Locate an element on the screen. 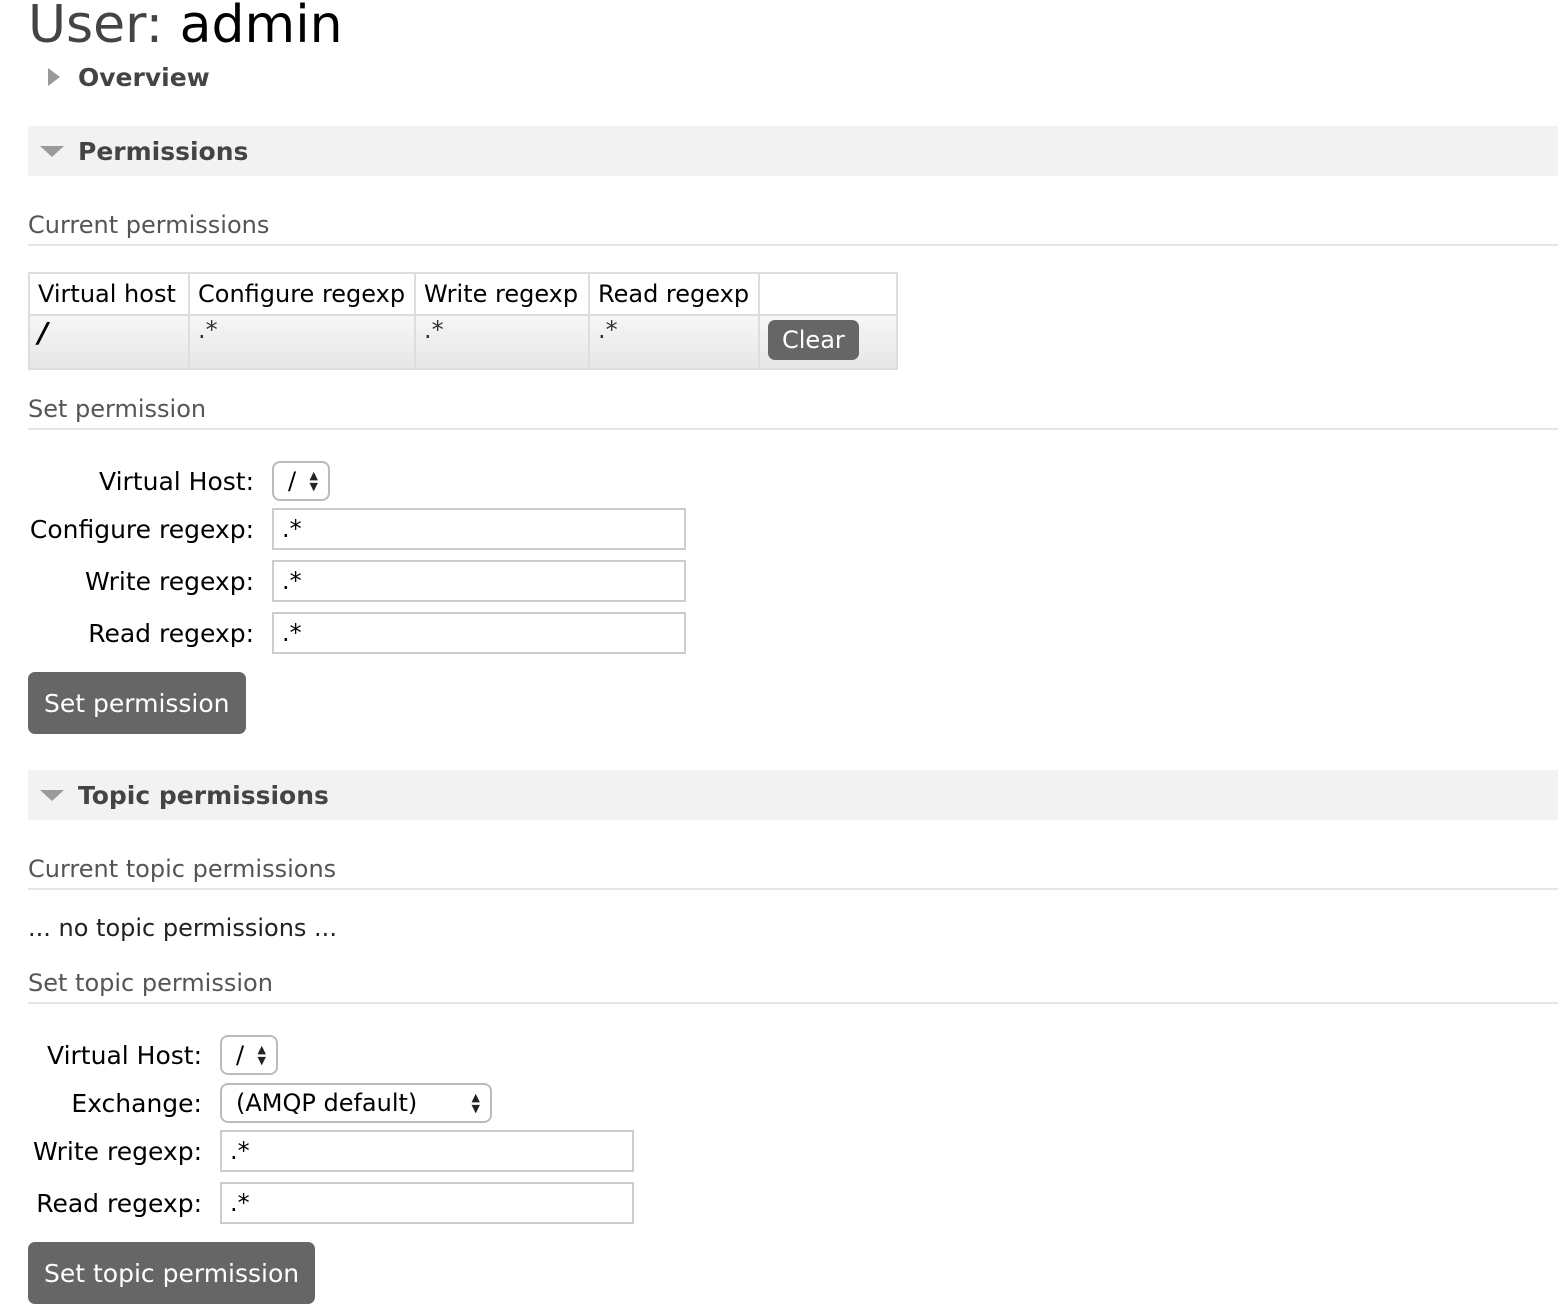  topic-form-row-write: Write regexp: is located at coordinates (331, 1151).